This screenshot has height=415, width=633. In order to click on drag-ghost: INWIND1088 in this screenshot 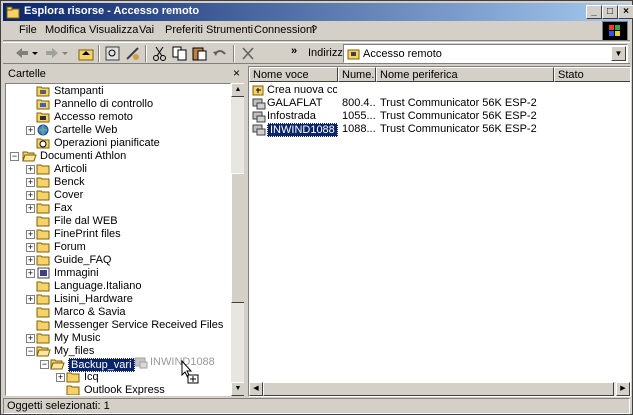, I will do `click(174, 370)`.